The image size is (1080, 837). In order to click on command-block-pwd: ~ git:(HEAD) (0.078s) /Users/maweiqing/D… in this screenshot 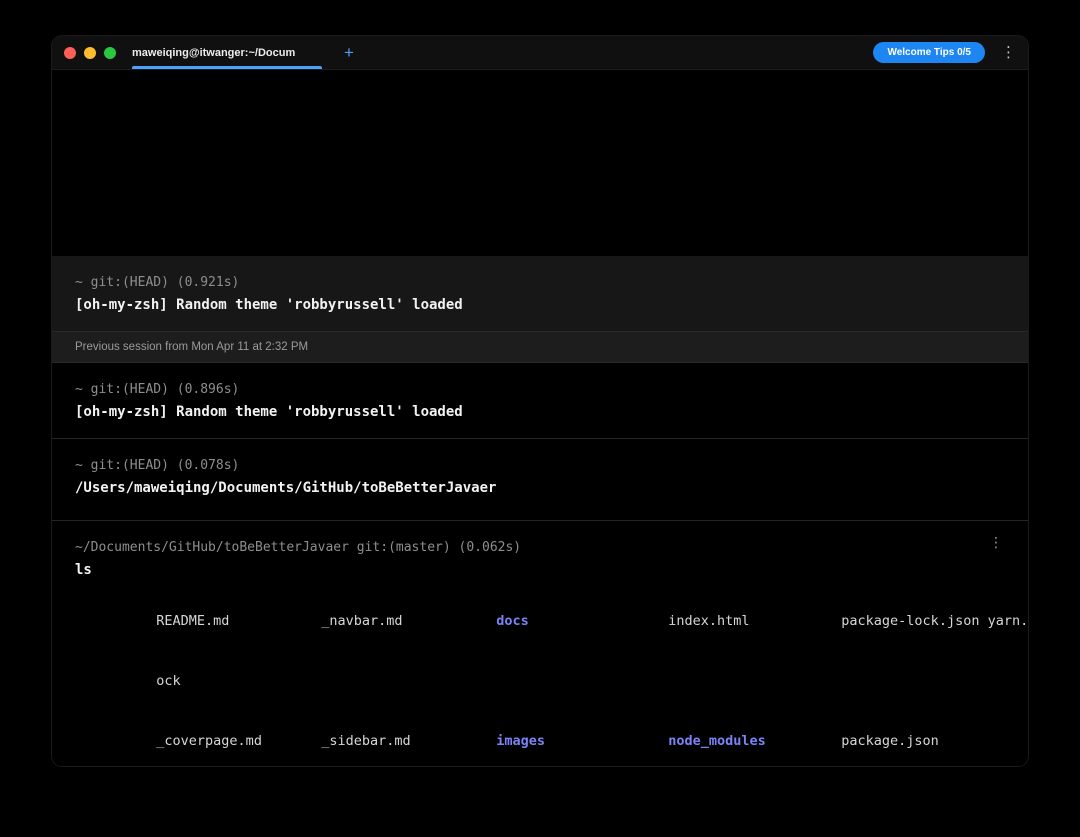, I will do `click(540, 479)`.